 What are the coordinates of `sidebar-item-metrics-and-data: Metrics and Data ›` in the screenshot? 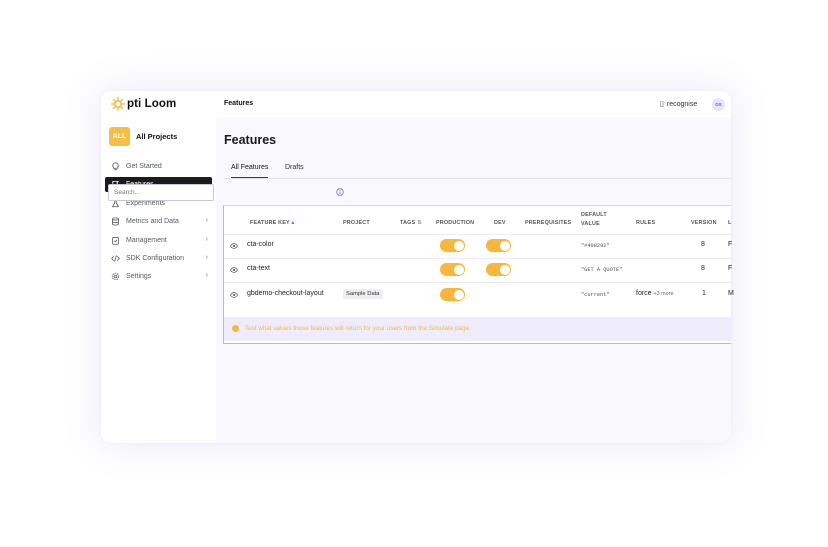 It's located at (158, 221).